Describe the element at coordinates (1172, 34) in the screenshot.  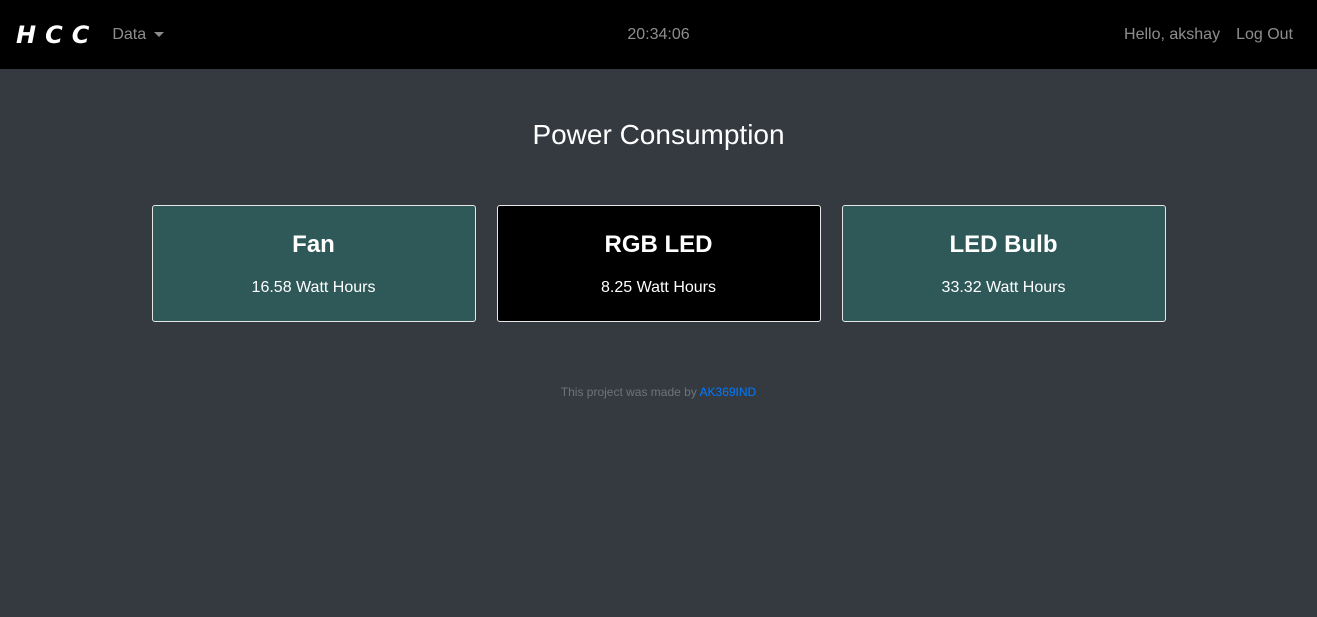
I see `user-greeting: Hello, akshay` at that location.